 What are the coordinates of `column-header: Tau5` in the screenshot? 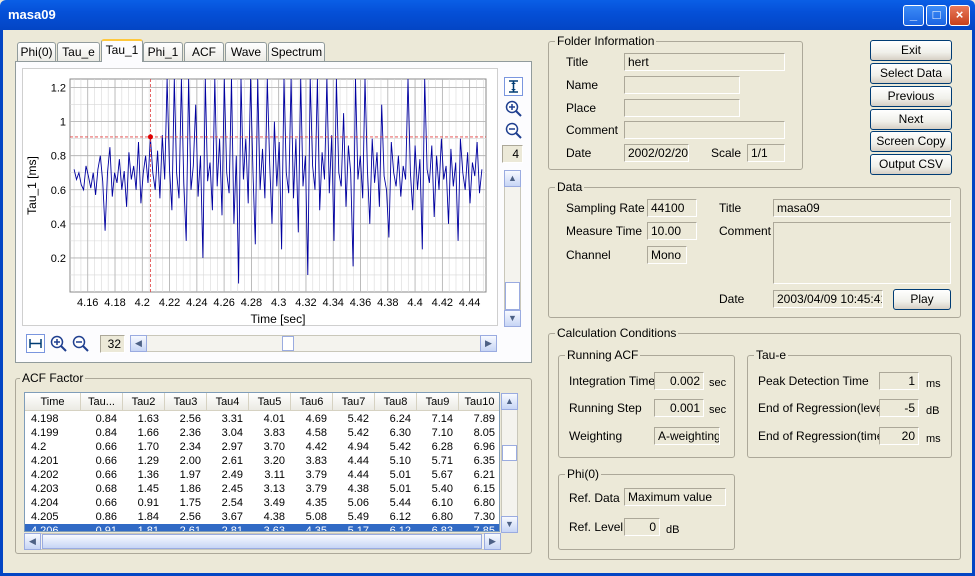 It's located at (270, 402).